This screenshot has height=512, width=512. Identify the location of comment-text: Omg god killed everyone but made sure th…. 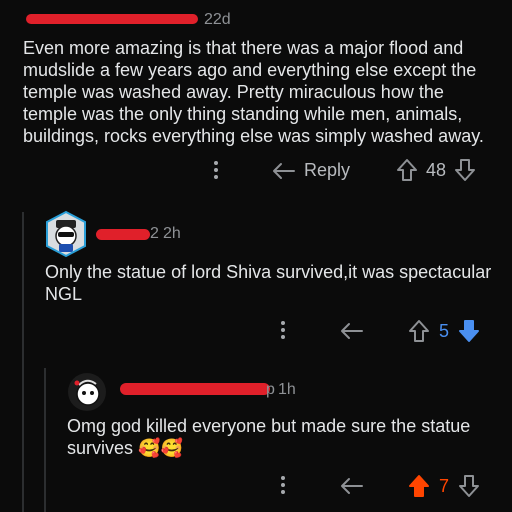
(269, 437).